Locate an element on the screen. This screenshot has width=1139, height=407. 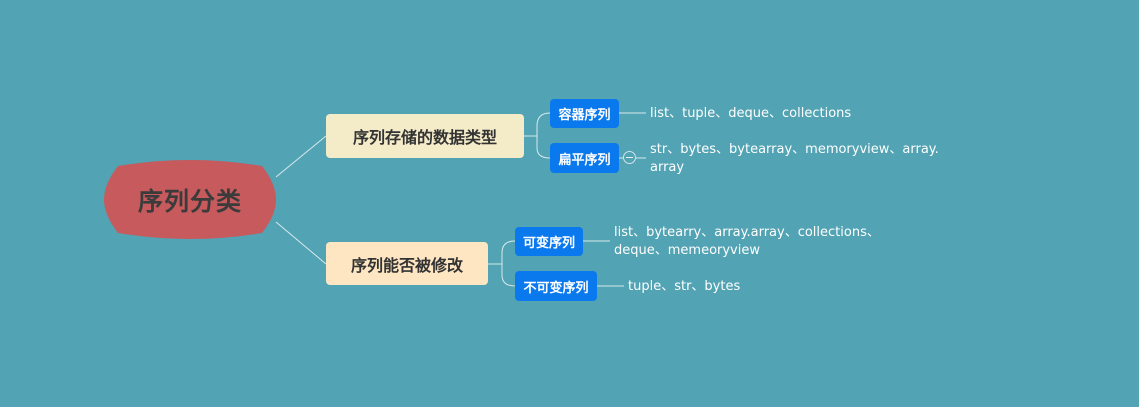
root-node: 序列分类 is located at coordinates (190, 199).